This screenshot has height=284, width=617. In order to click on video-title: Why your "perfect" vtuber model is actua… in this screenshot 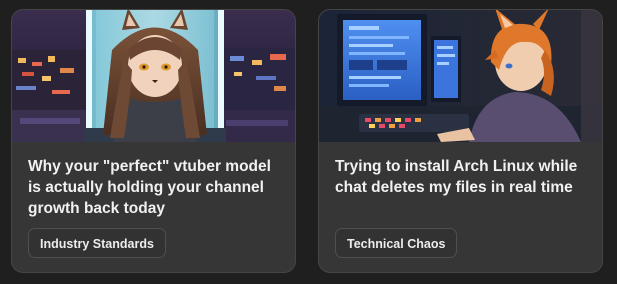, I will do `click(155, 187)`.